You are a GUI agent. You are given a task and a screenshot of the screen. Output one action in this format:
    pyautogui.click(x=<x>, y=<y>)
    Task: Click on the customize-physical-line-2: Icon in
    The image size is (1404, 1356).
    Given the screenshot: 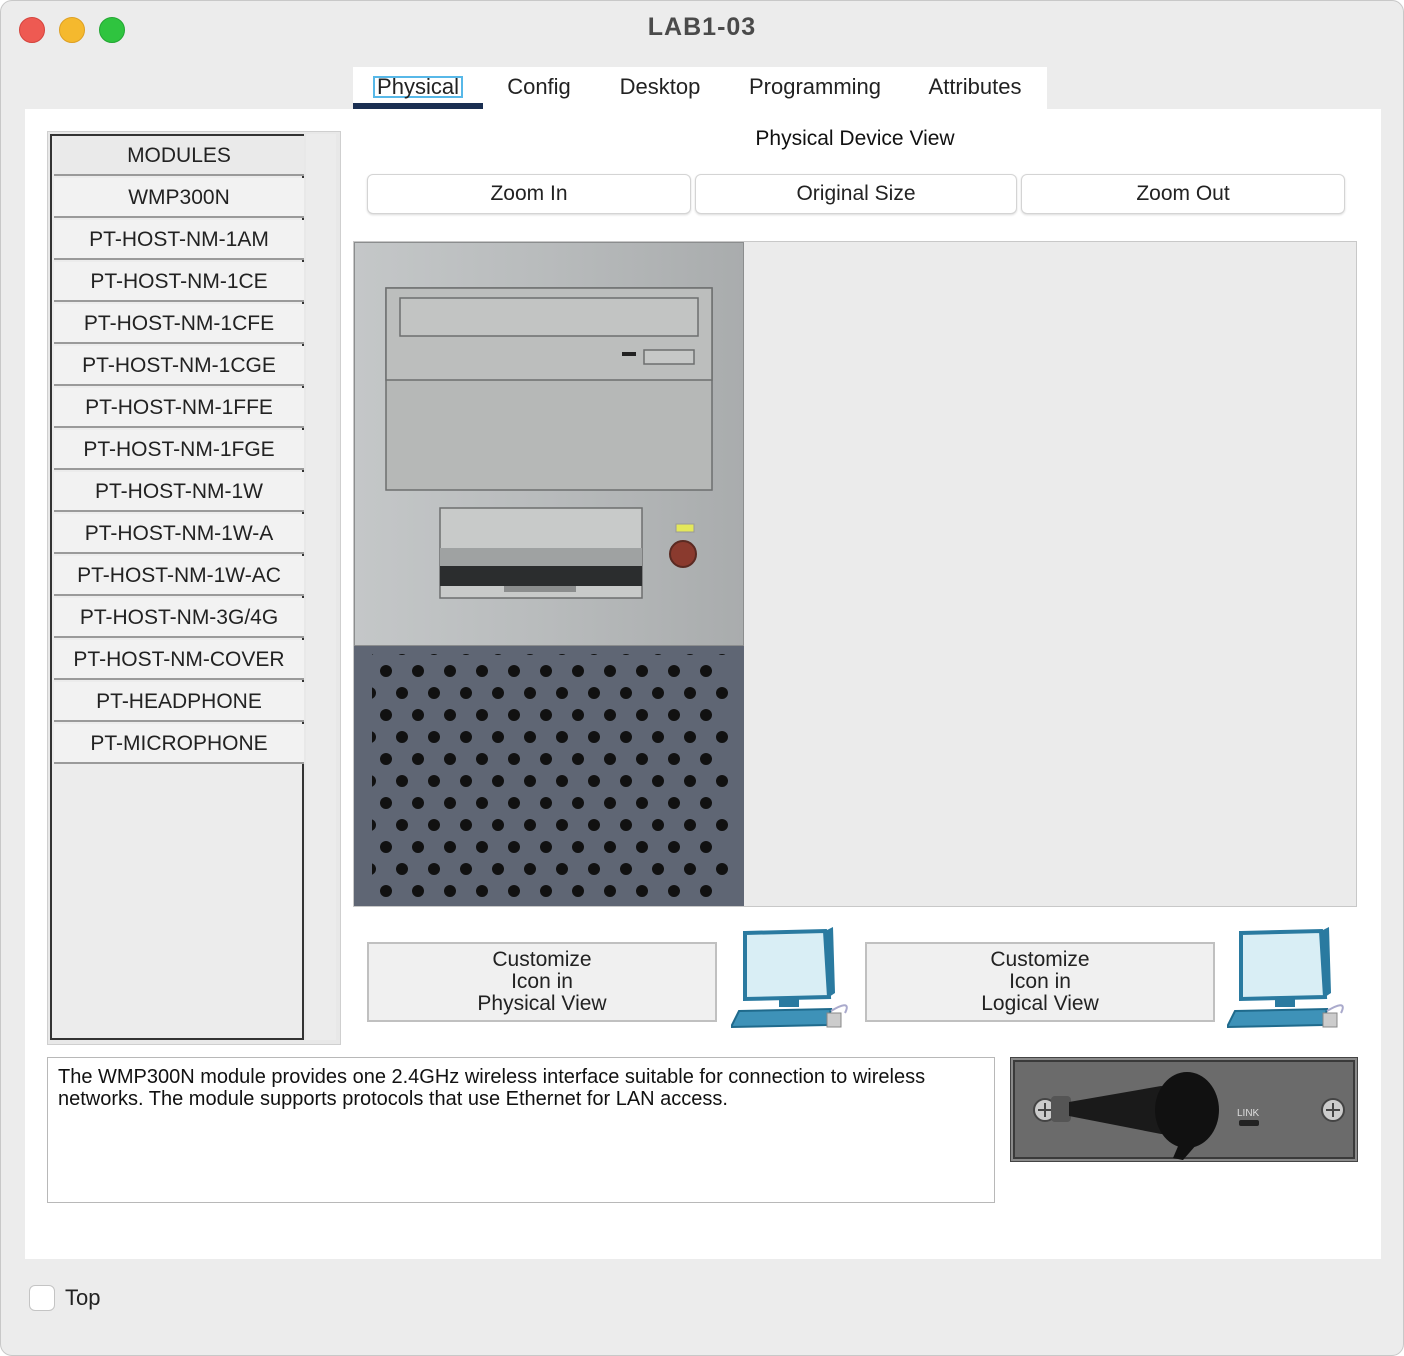 What is the action you would take?
    pyautogui.click(x=542, y=981)
    